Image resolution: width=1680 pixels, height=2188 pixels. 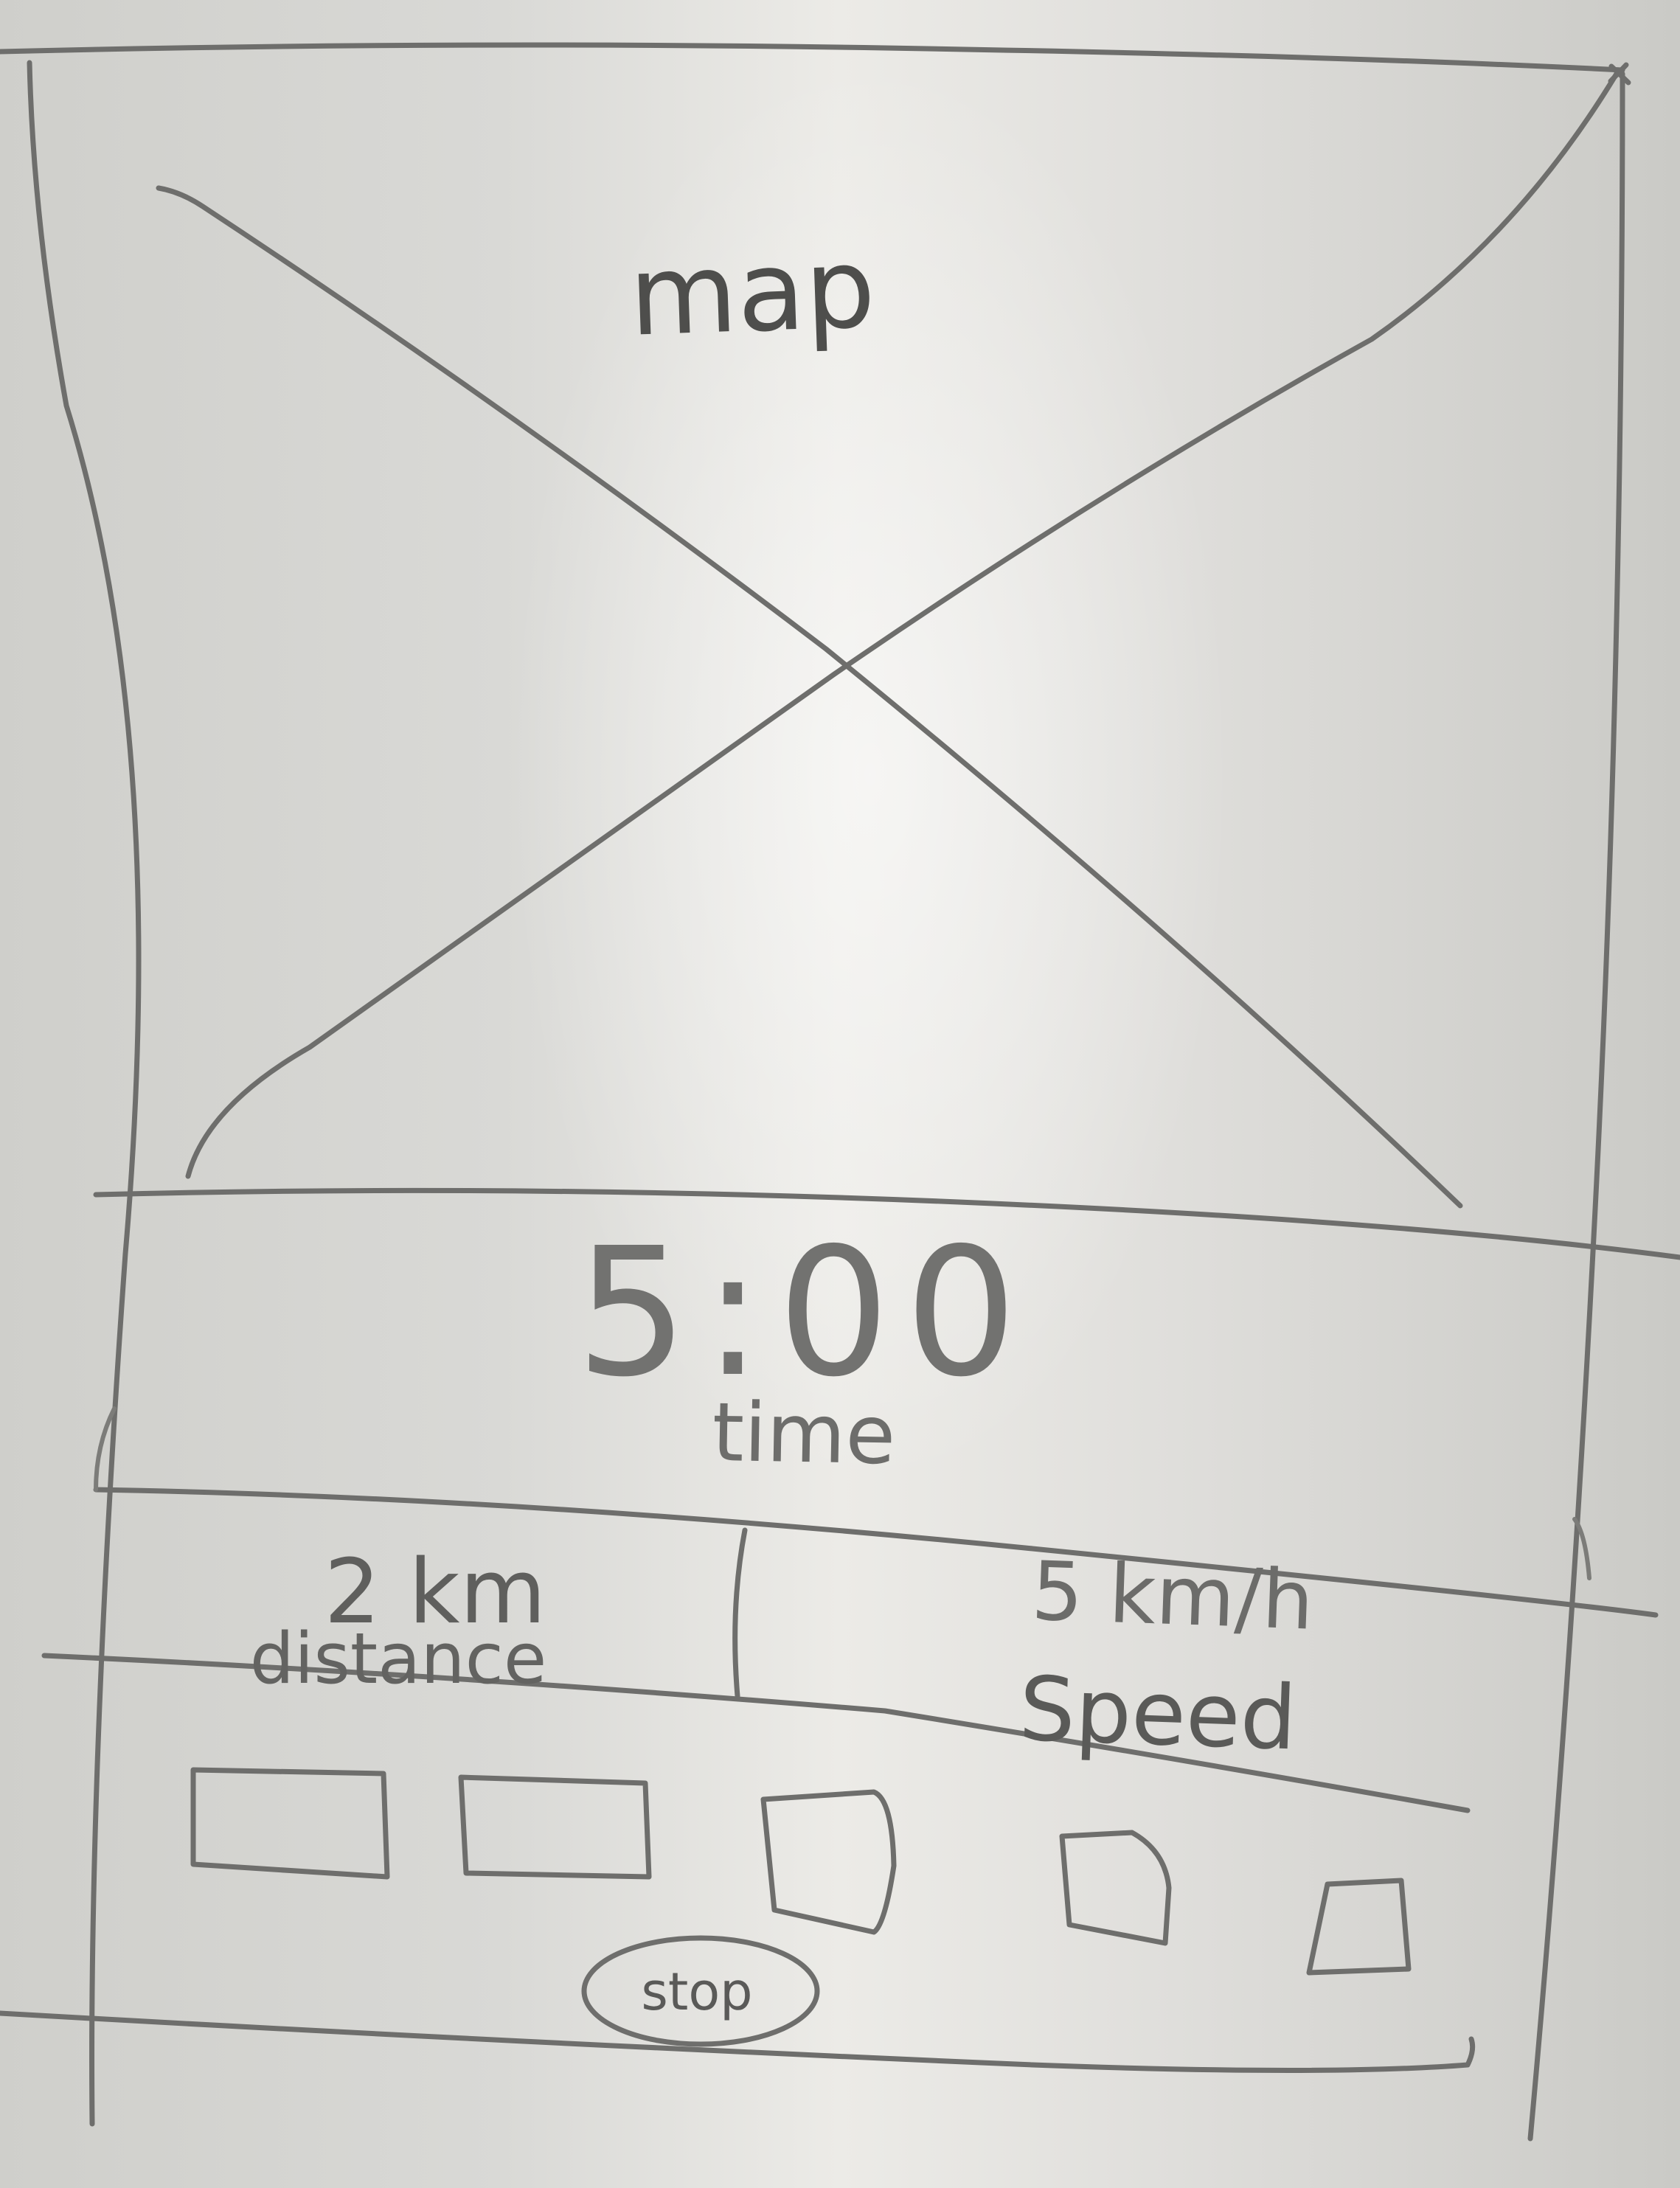 What do you see at coordinates (813, 57) in the screenshot?
I see `frame-top-line` at bounding box center [813, 57].